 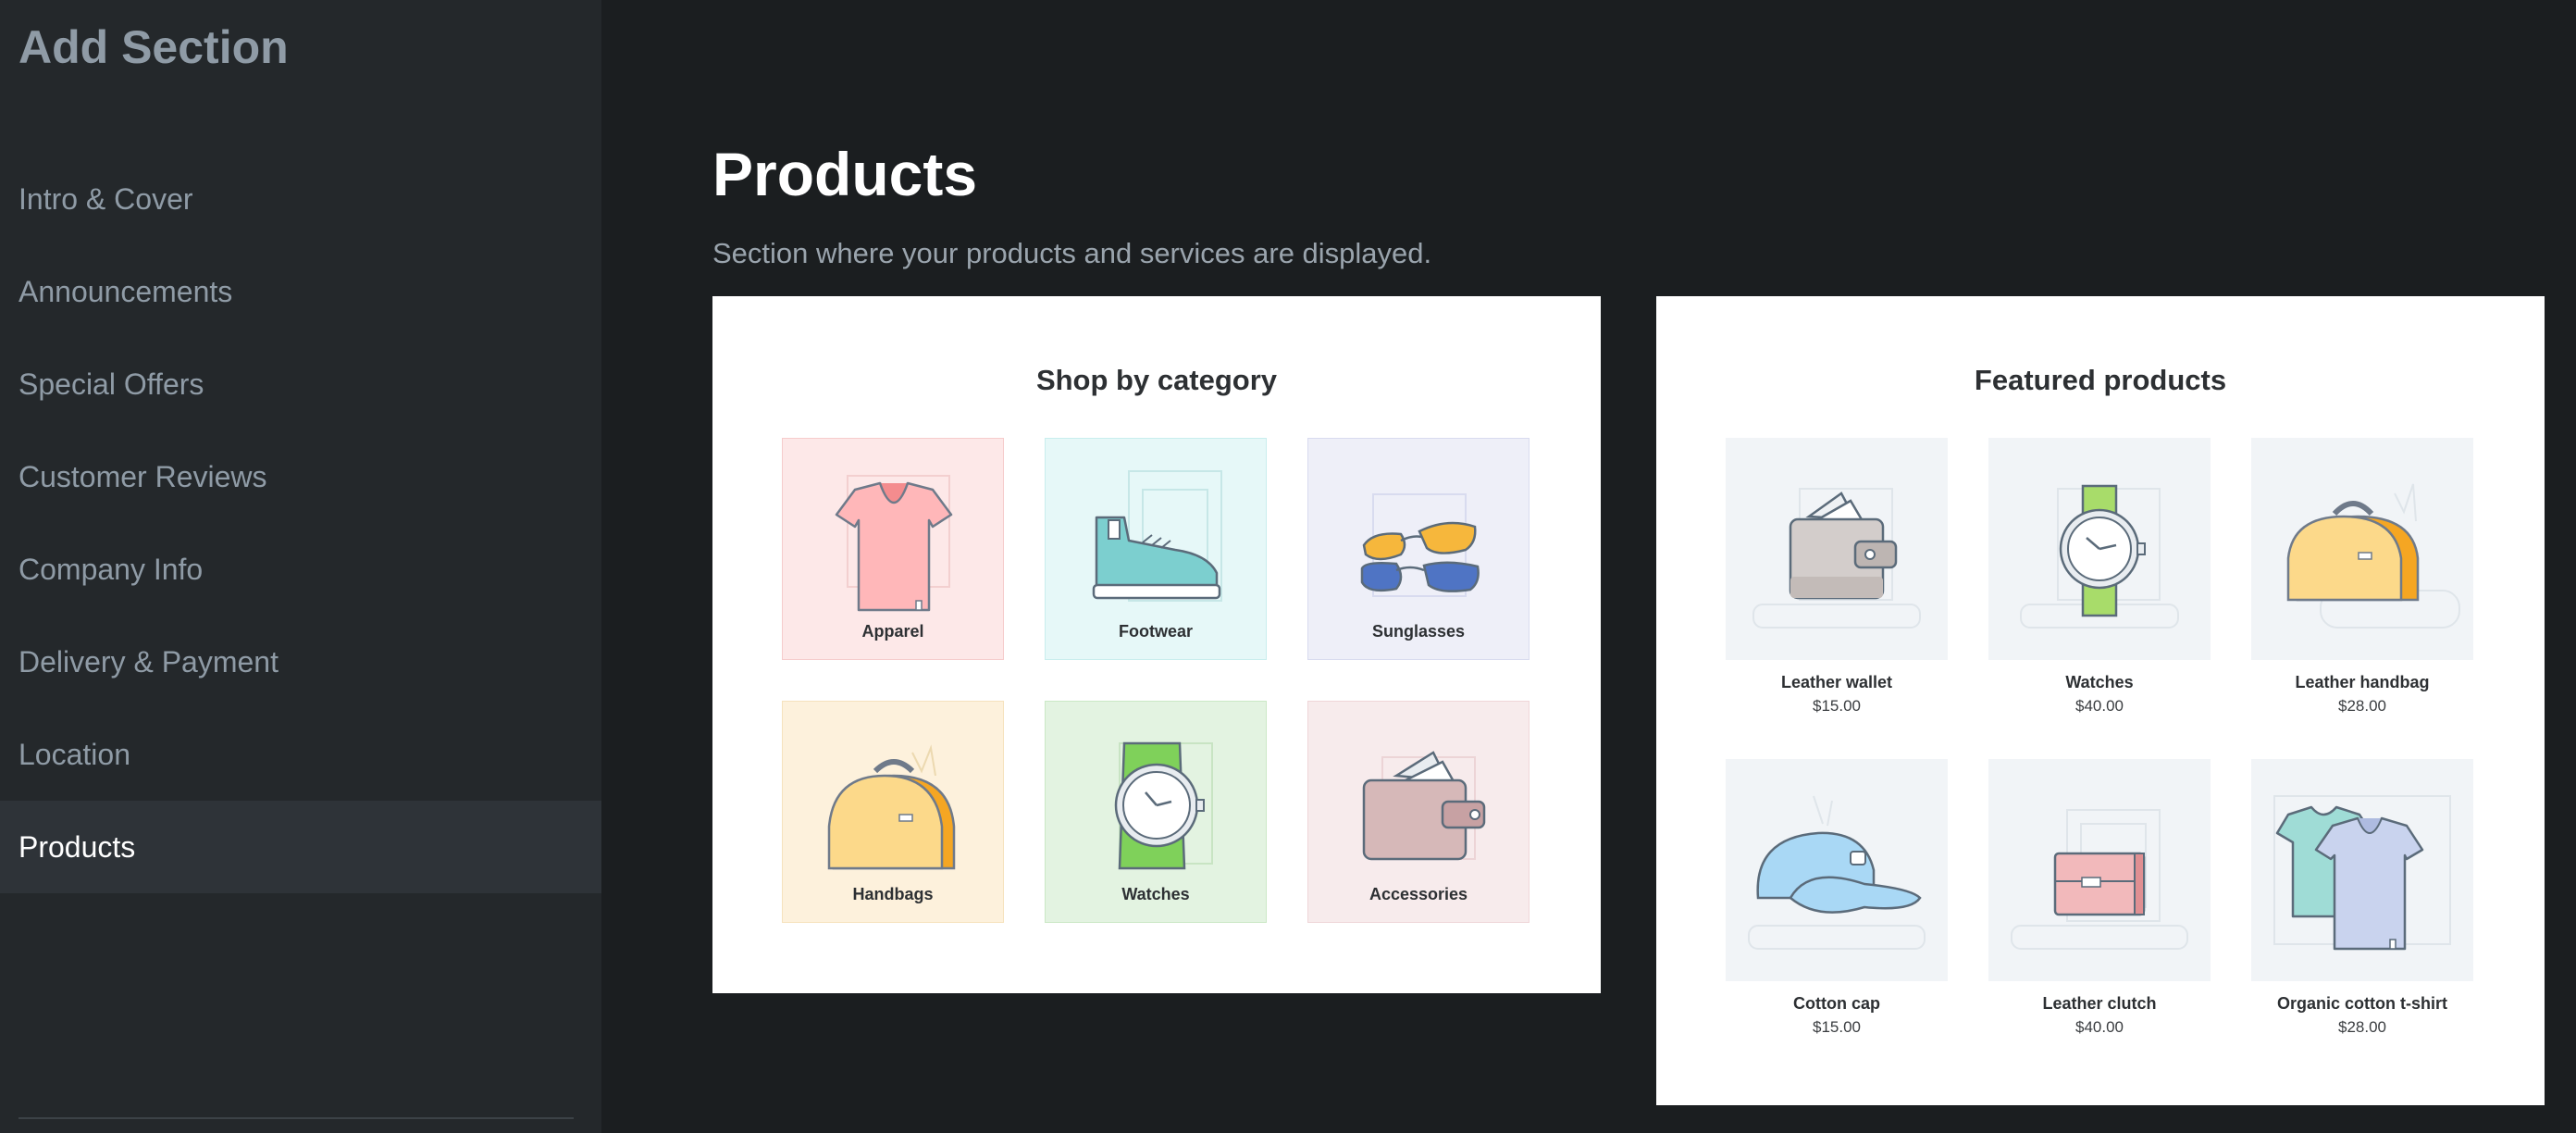 What do you see at coordinates (2100, 557) in the screenshot?
I see `watch-icon` at bounding box center [2100, 557].